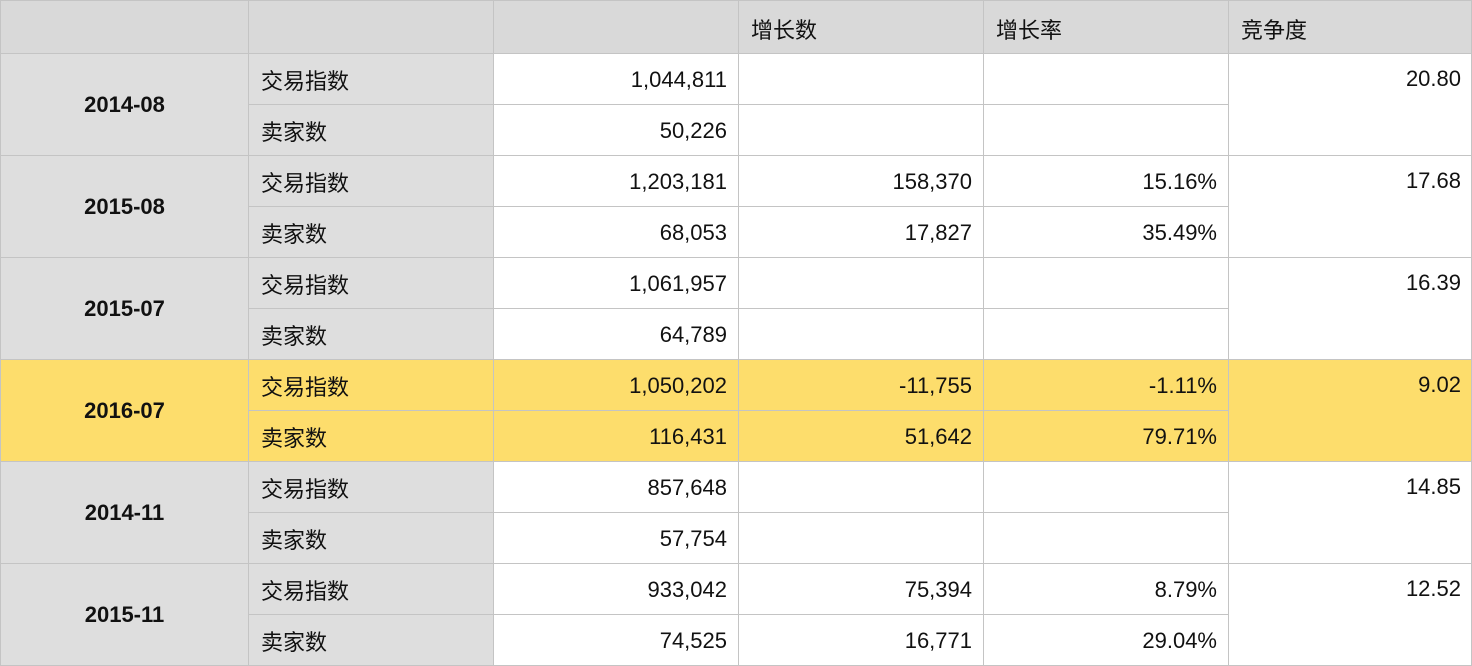 The image size is (1472, 666). Describe the element at coordinates (124, 411) in the screenshot. I see `period-cell: 2016-07` at that location.